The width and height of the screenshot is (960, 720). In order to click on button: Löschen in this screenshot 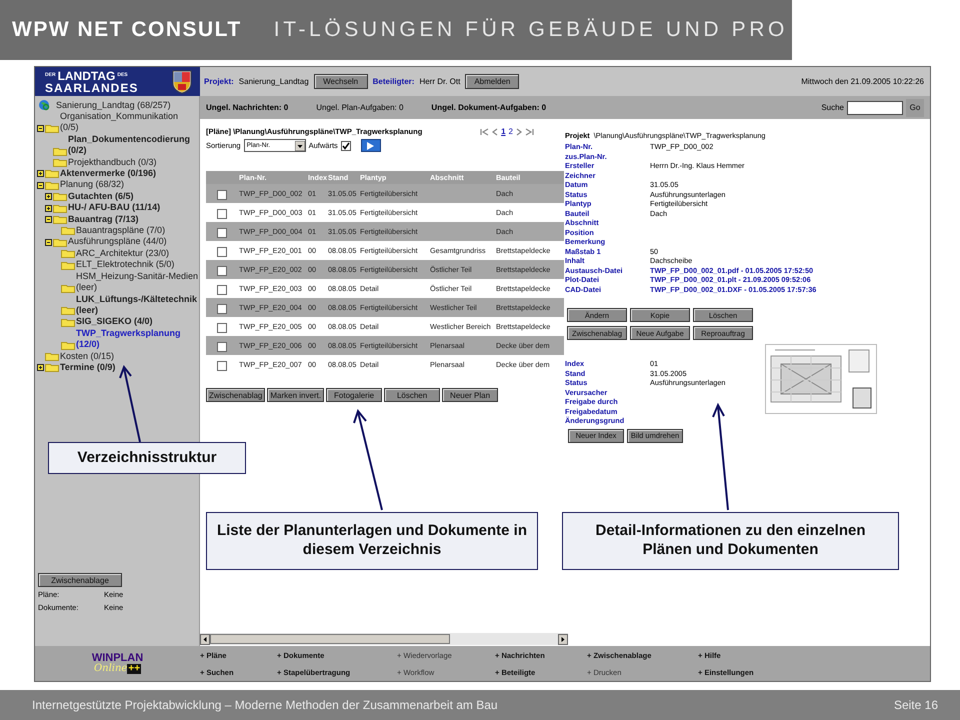, I will do `click(412, 395)`.